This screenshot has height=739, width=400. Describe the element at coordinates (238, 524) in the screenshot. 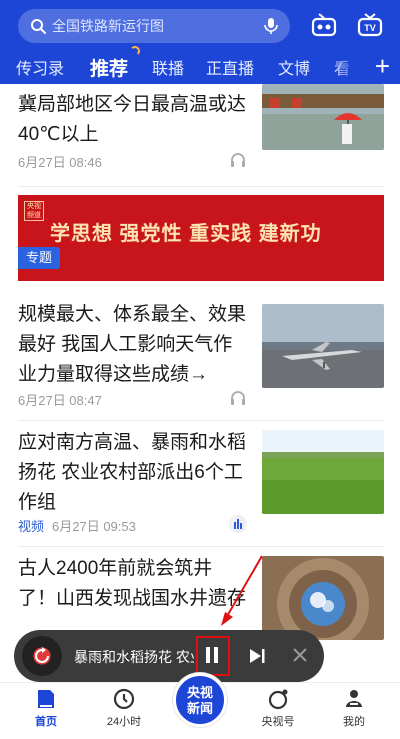

I see `audio-wave-icon` at that location.